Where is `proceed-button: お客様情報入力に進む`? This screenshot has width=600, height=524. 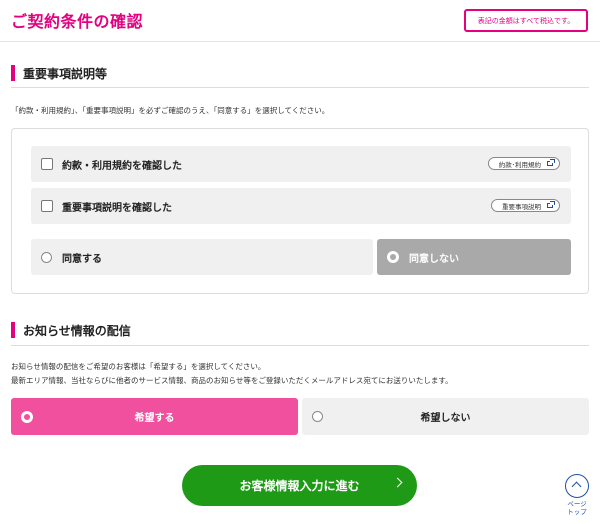
proceed-button: お客様情報入力に進む is located at coordinates (299, 485).